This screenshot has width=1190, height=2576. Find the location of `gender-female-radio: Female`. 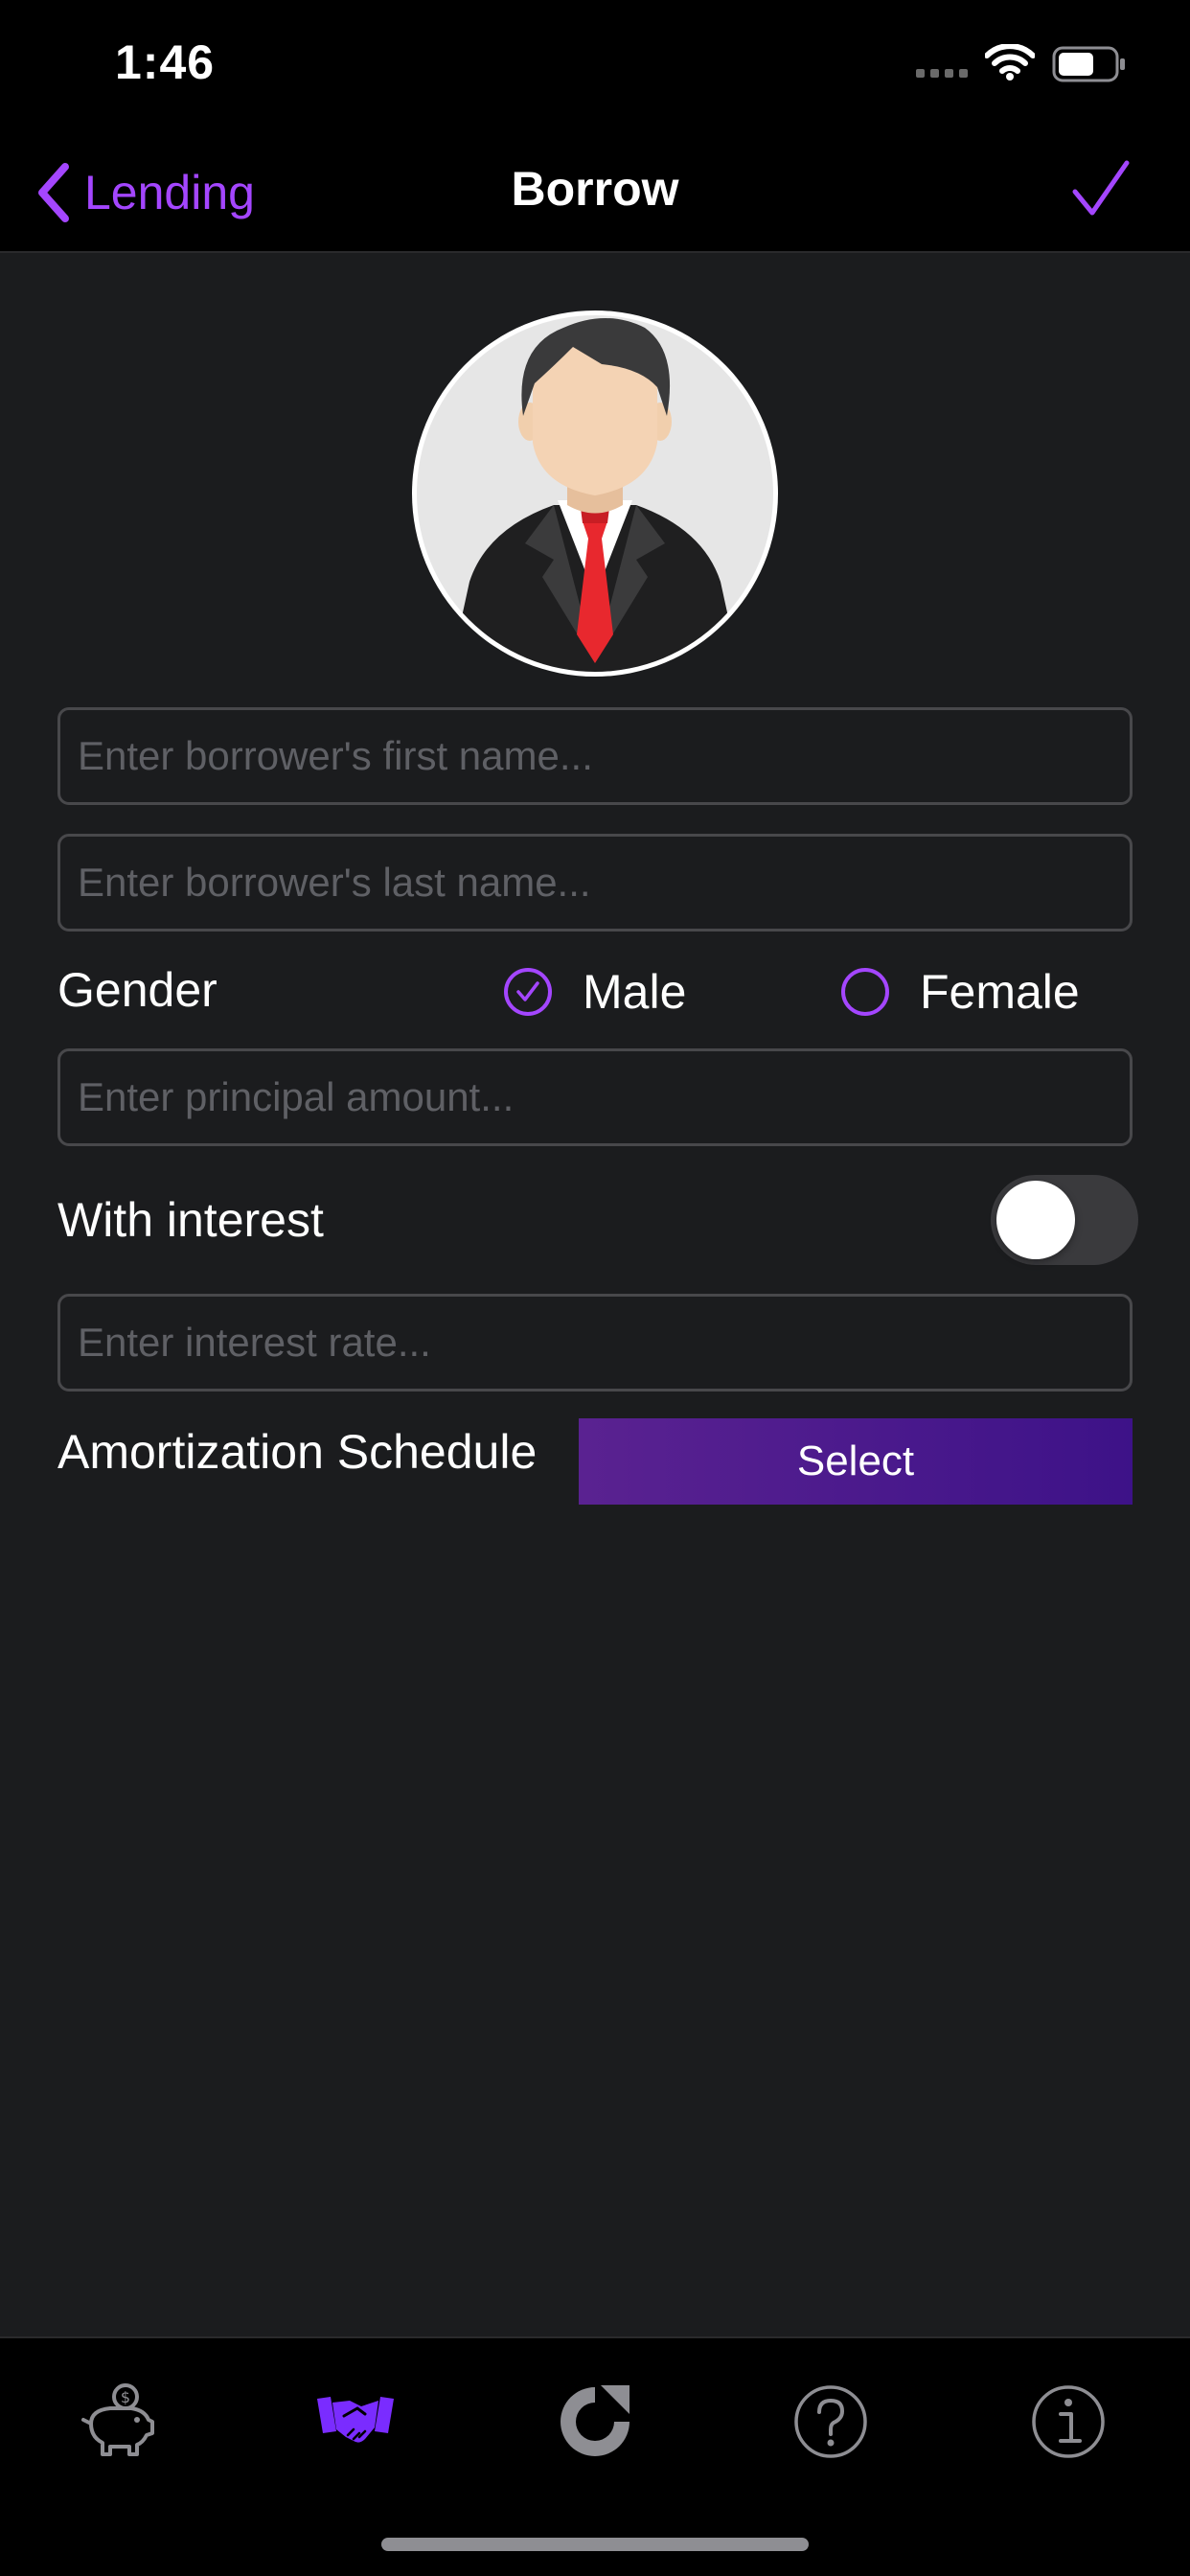

gender-female-radio: Female is located at coordinates (961, 992).